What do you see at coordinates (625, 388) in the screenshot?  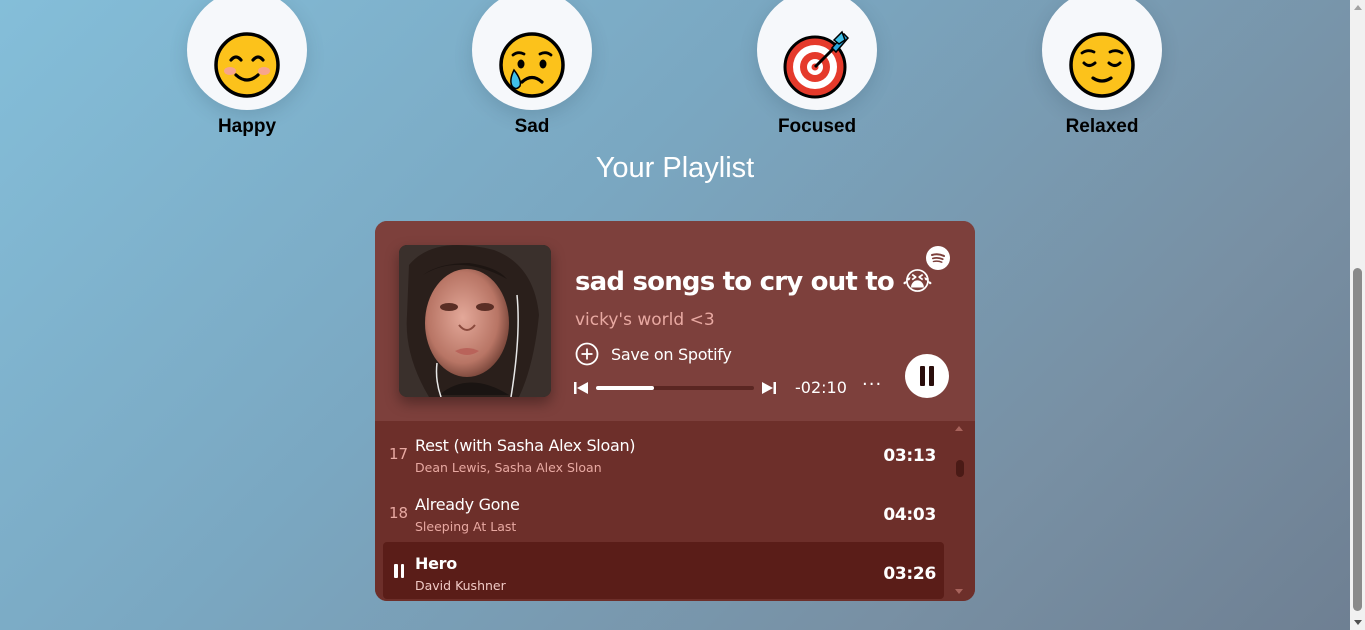 I see `progress-fill` at bounding box center [625, 388].